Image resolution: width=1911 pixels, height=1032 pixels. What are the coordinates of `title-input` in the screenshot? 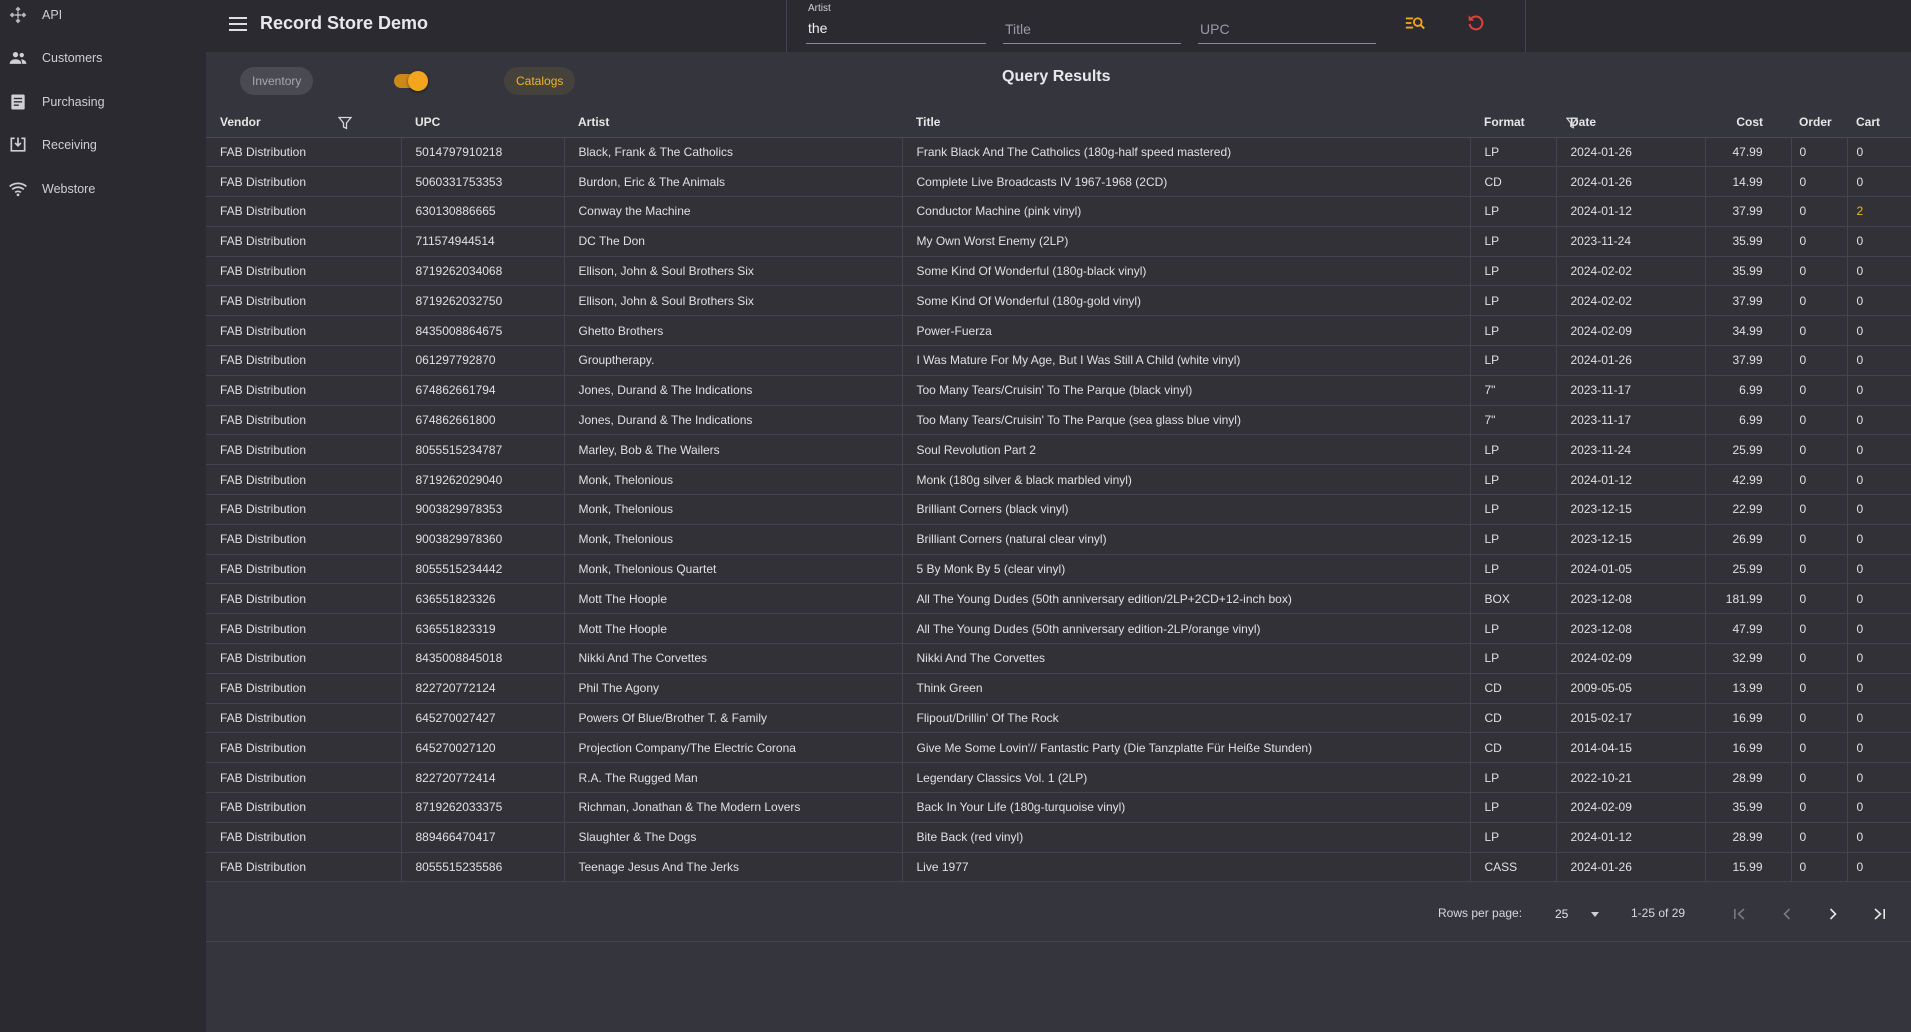 It's located at (1092, 29).